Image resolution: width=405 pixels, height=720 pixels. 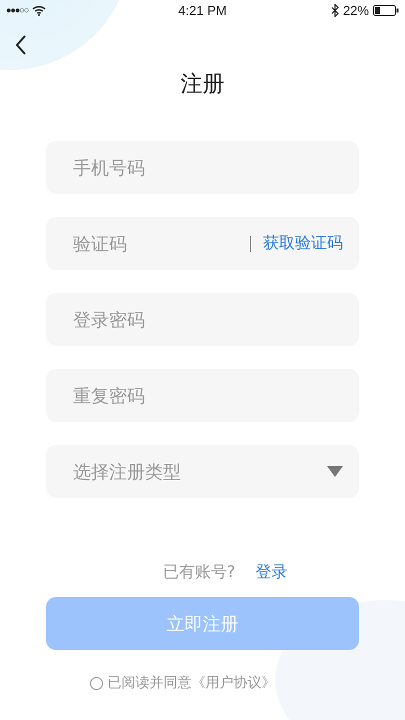 What do you see at coordinates (202, 167) in the screenshot?
I see `input-field: 手机号码` at bounding box center [202, 167].